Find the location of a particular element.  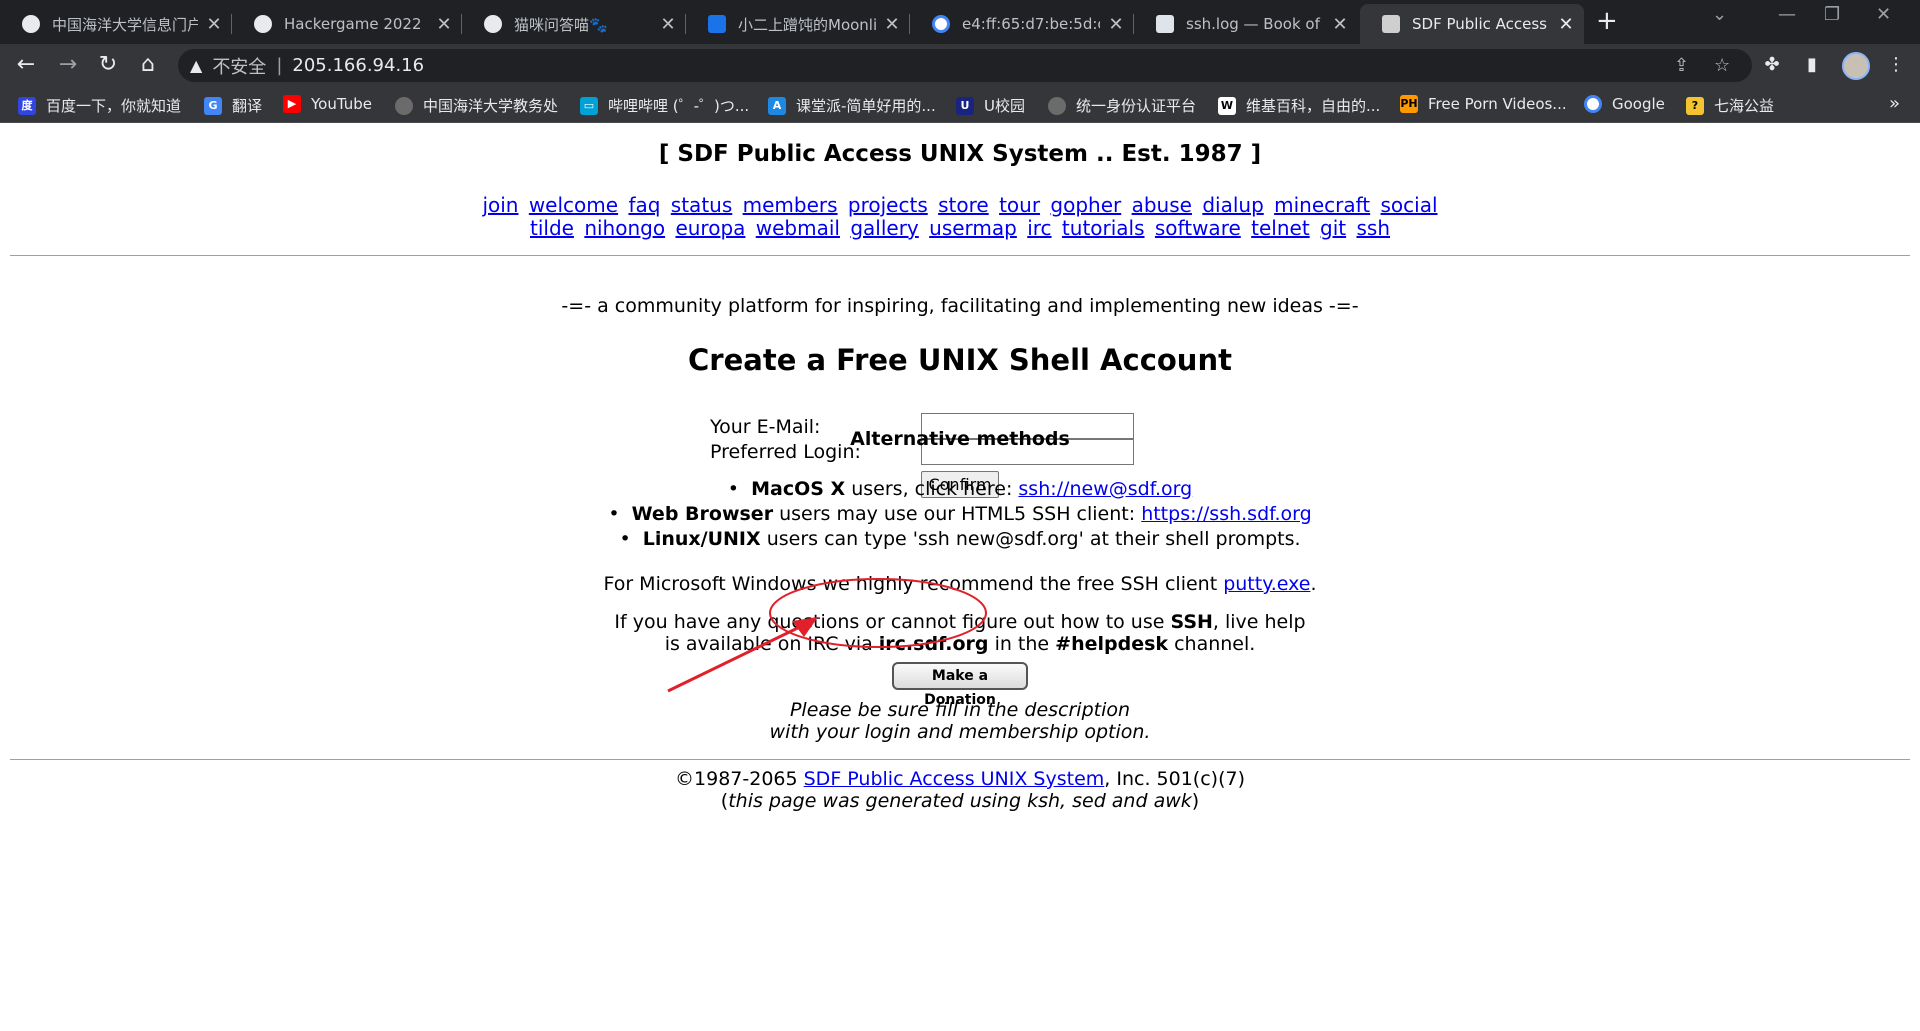

tab-4: e4:ff:65:d7:be:5d:c8 ✕ is located at coordinates (1022, 24).